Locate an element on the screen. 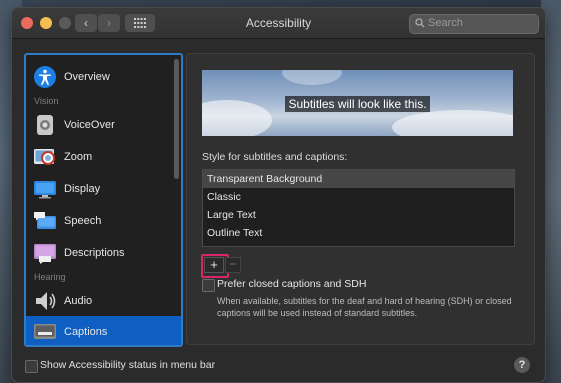  sidebar-item-overview: Overview is located at coordinates (103, 77).